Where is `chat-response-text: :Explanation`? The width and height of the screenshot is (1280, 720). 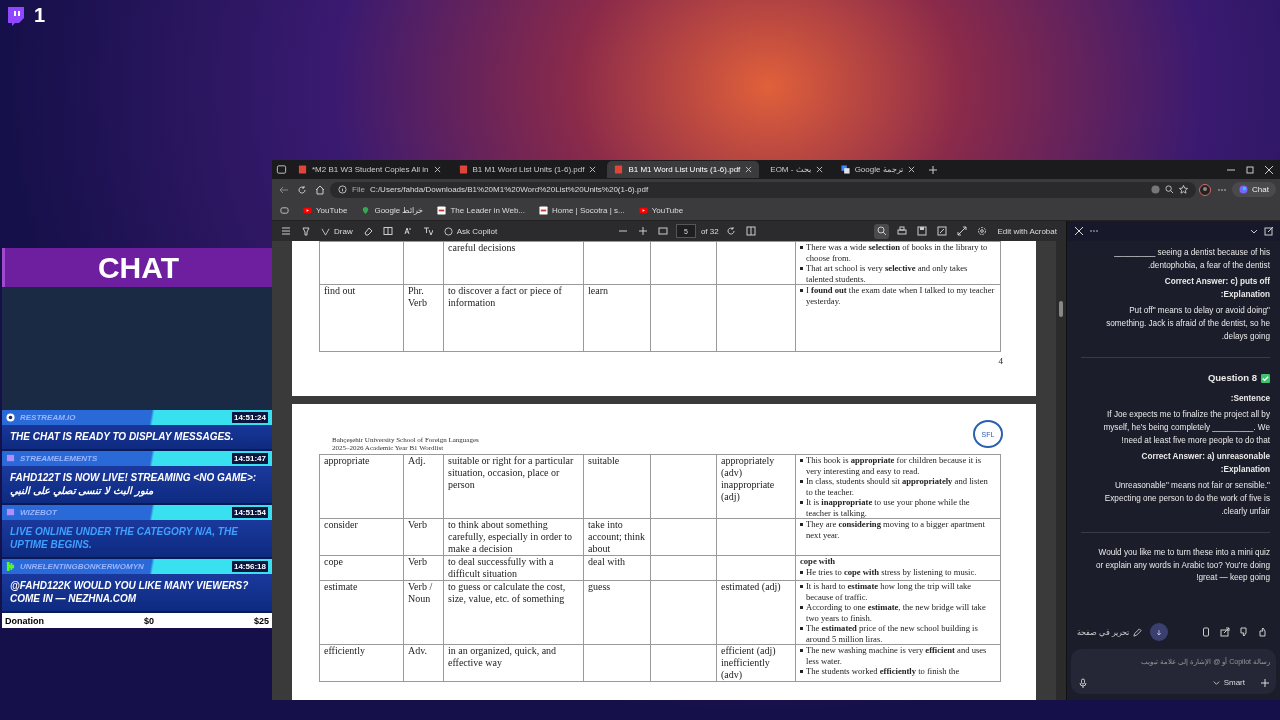
chat-response-text: :Explanation is located at coordinates (1244, 294).